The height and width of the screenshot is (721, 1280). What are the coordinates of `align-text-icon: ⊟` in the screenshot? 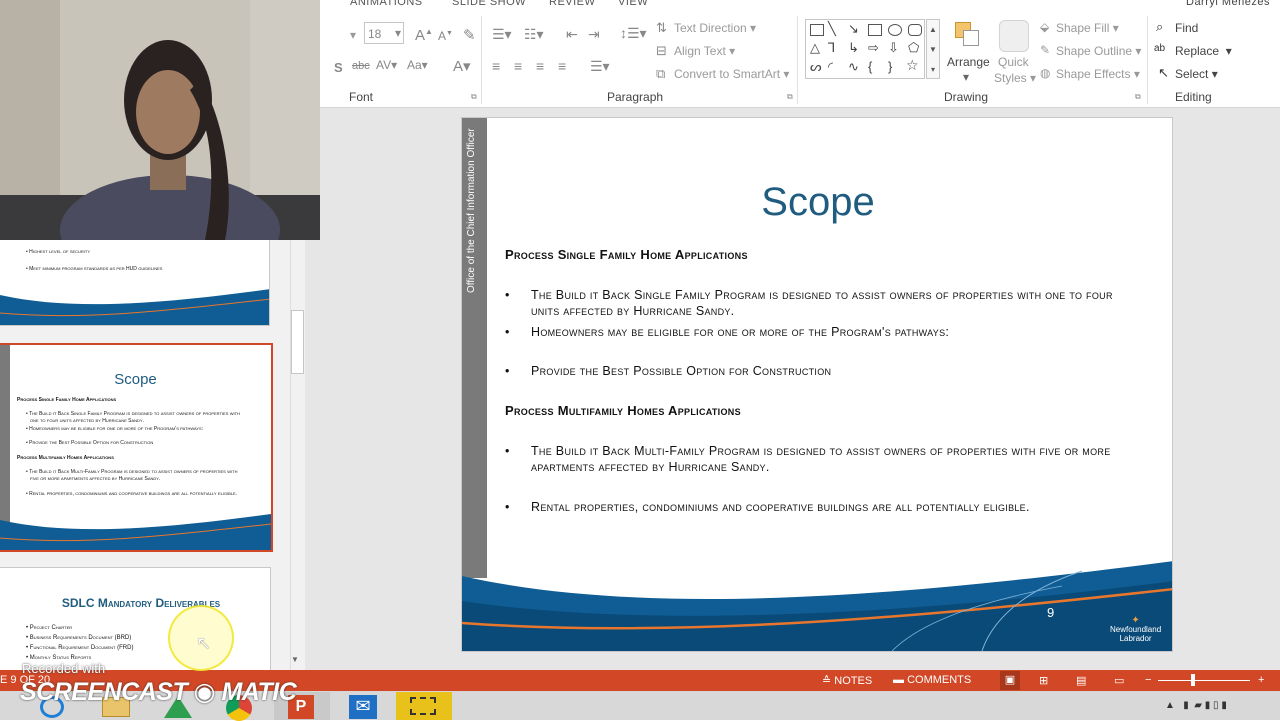 It's located at (661, 50).